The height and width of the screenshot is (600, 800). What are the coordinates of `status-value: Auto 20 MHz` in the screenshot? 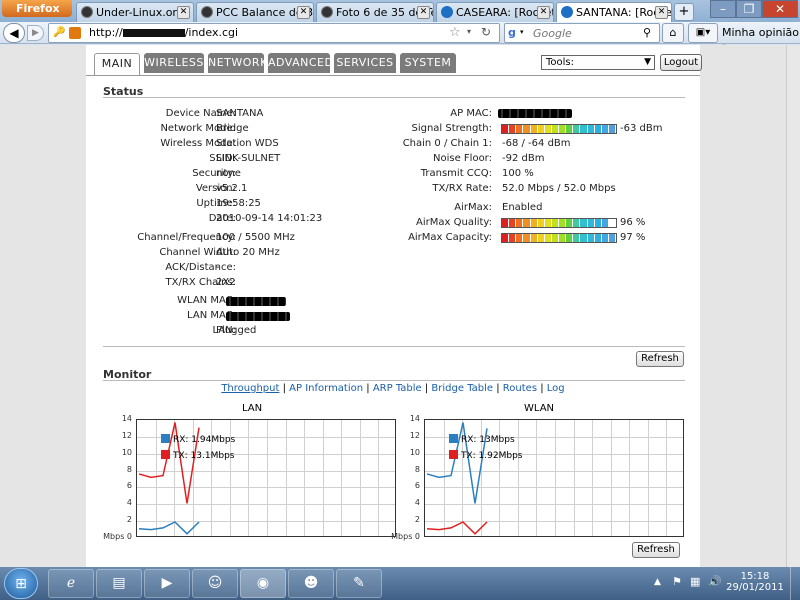 It's located at (248, 252).